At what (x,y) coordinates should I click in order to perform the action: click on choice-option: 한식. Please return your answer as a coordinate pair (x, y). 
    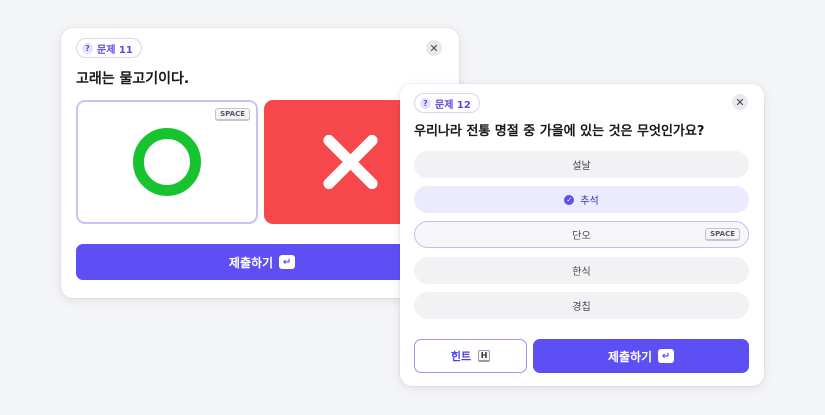
    Looking at the image, I should click on (581, 270).